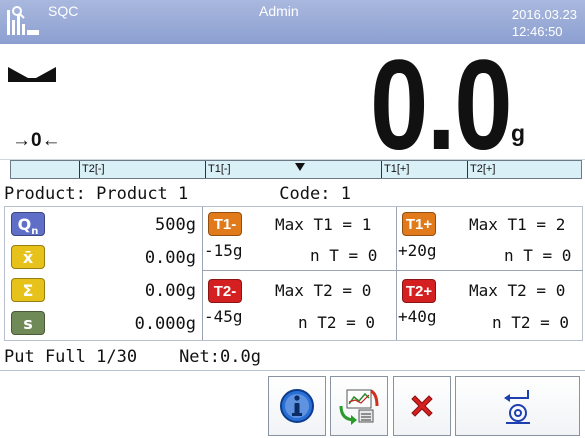  I want to click on t2-minus-button: T2-, so click(225, 291).